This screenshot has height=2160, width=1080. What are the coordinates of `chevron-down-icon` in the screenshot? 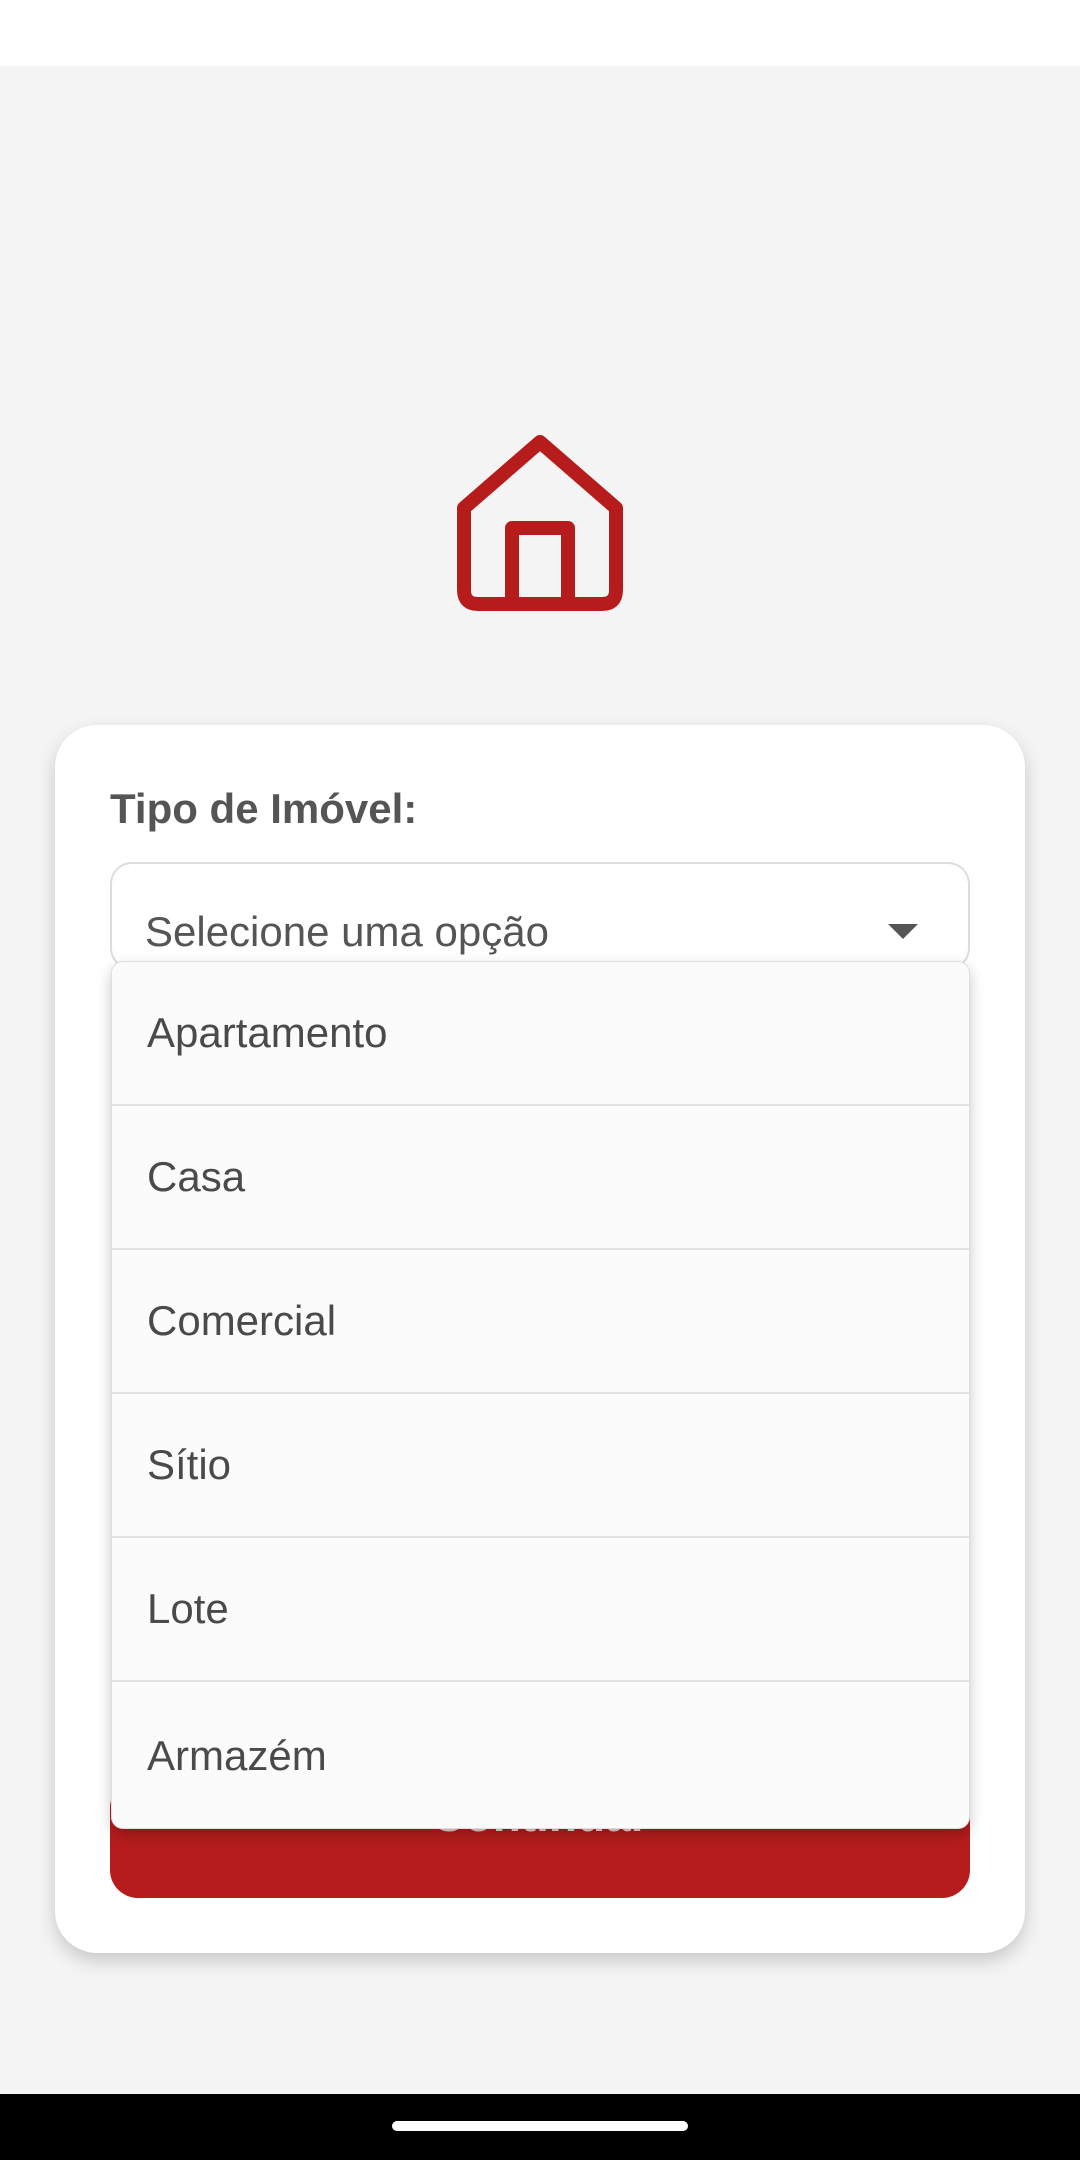 It's located at (903, 931).